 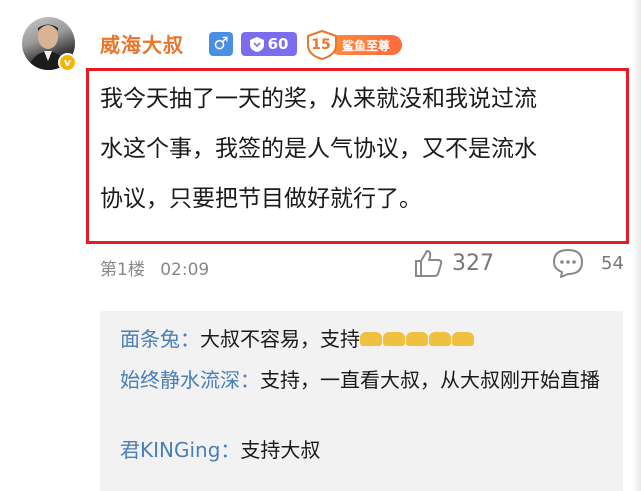 What do you see at coordinates (221, 44) in the screenshot?
I see `male-gender-icon: ♂` at bounding box center [221, 44].